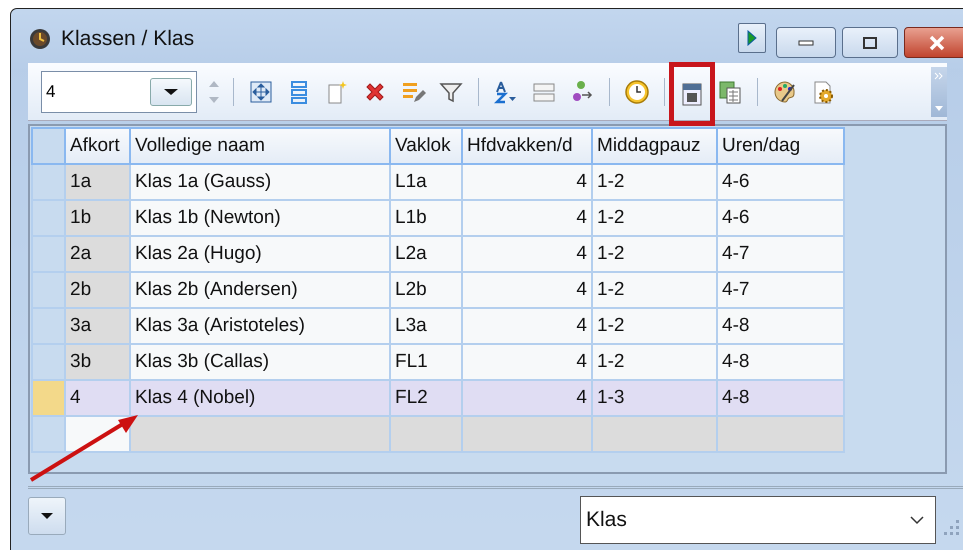 The image size is (963, 550). What do you see at coordinates (654, 146) in the screenshot?
I see `column-header: Middagpauz` at bounding box center [654, 146].